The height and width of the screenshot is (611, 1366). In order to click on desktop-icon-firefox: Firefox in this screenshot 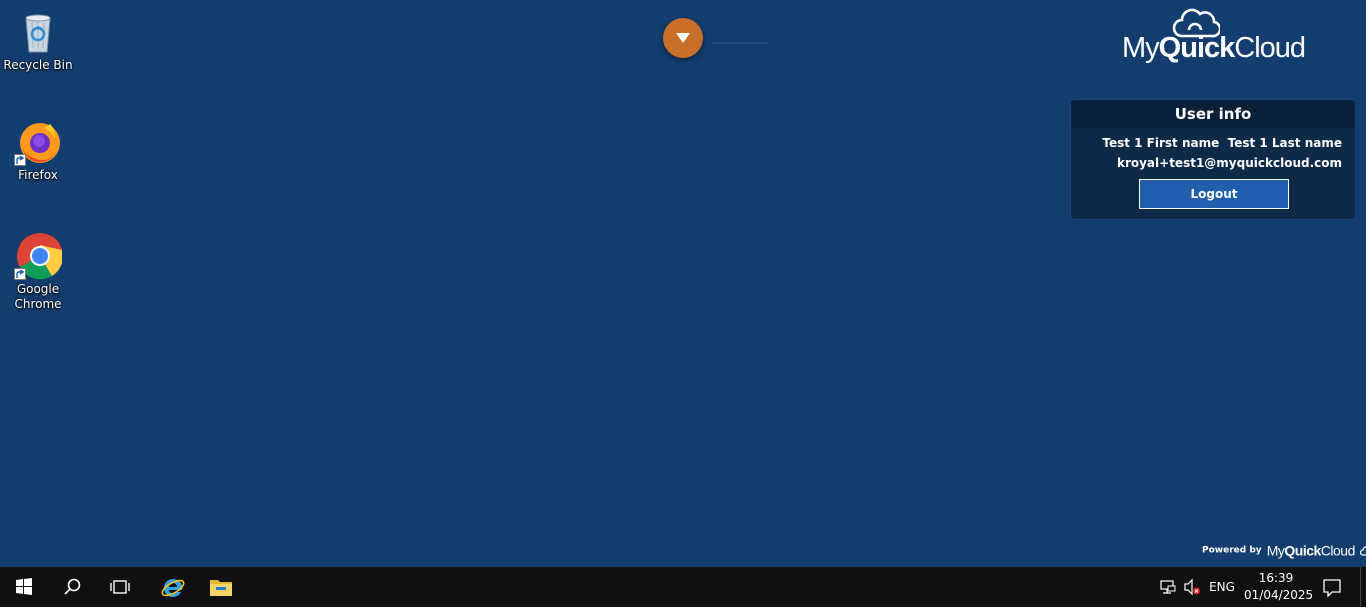, I will do `click(38, 150)`.